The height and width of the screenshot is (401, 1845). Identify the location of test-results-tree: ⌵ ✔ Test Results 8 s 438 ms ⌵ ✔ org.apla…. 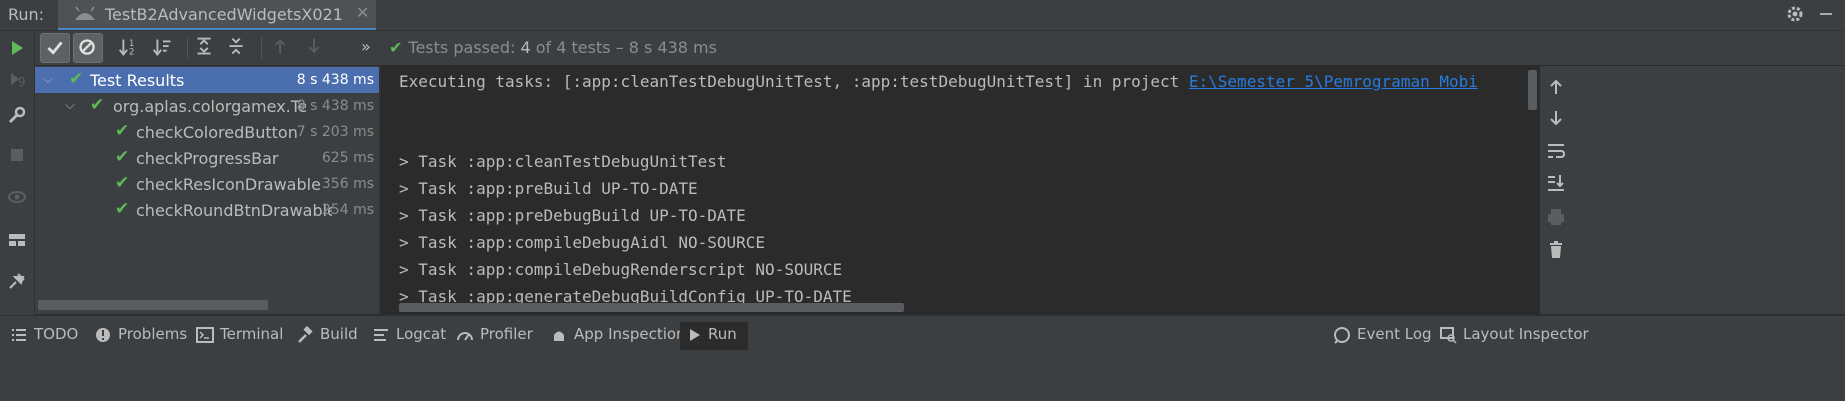
(207, 190).